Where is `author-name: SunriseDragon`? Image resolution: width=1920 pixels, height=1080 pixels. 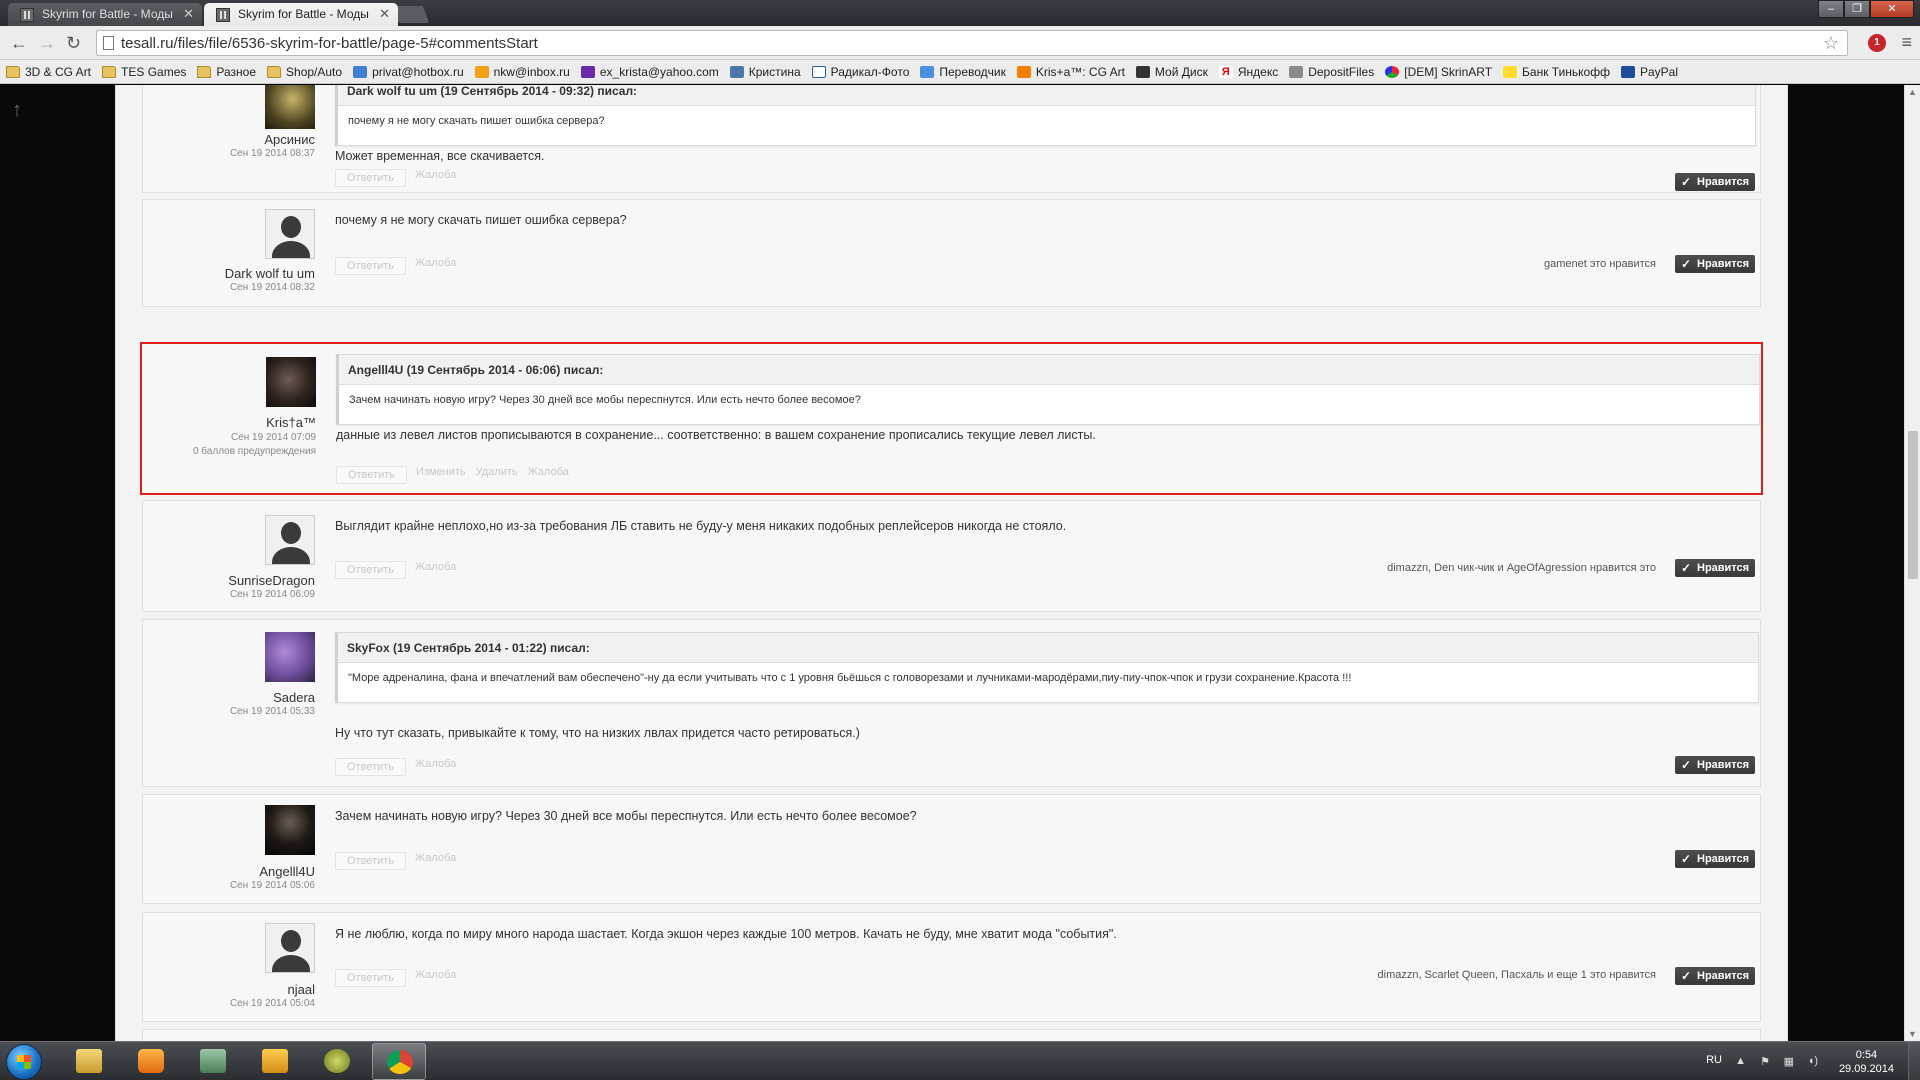
author-name: SunriseDragon is located at coordinates (271, 580).